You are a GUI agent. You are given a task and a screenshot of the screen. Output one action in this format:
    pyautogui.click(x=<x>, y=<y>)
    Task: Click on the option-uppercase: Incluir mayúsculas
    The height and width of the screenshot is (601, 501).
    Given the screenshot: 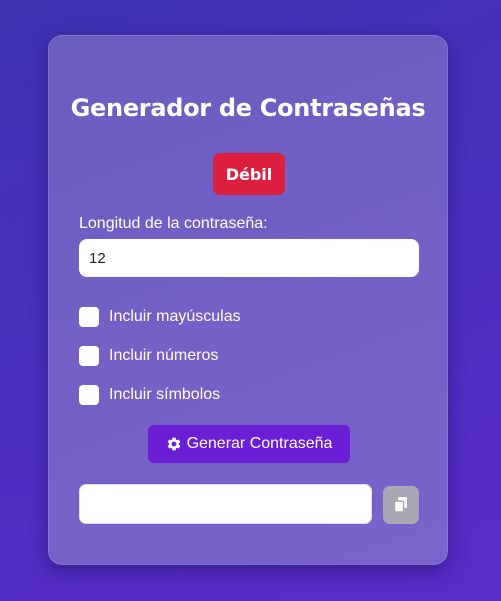 What is the action you would take?
    pyautogui.click(x=160, y=317)
    